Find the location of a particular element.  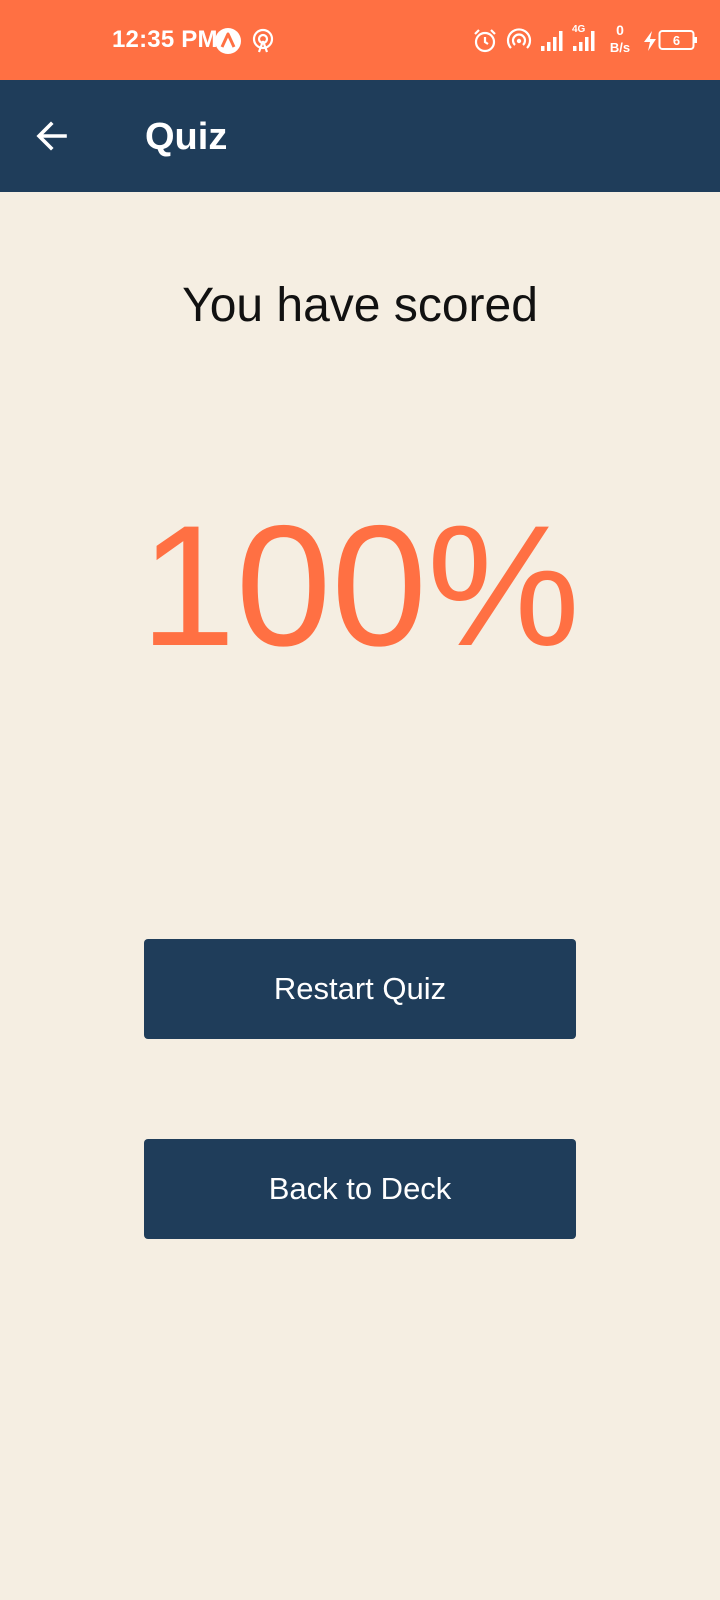

battery-icon: 6 is located at coordinates (677, 40).